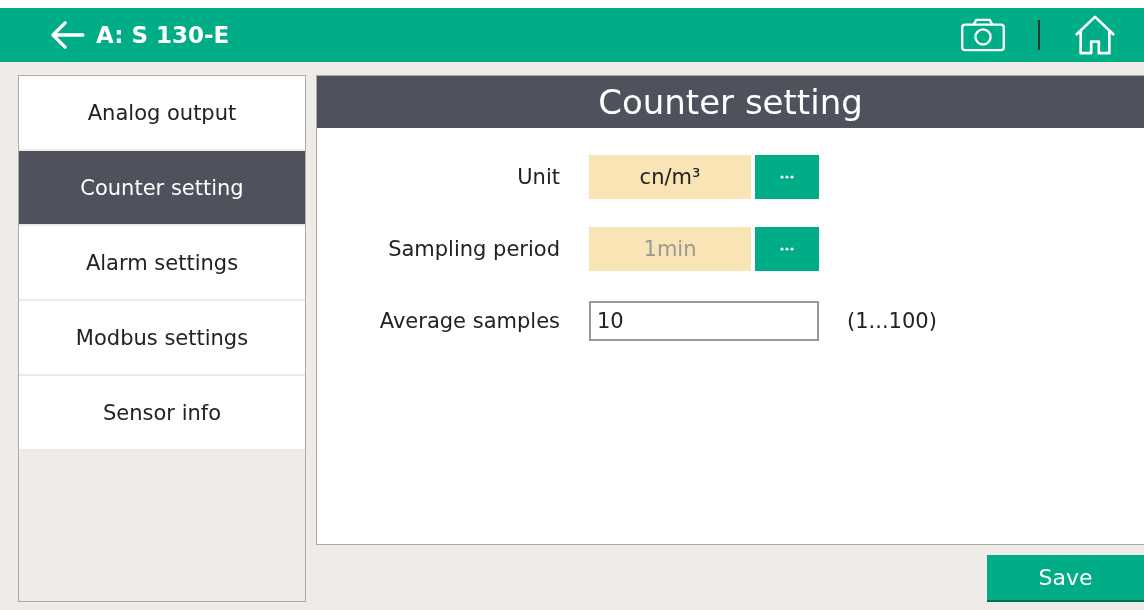  What do you see at coordinates (473, 249) in the screenshot?
I see `field-label: Sampling period` at bounding box center [473, 249].